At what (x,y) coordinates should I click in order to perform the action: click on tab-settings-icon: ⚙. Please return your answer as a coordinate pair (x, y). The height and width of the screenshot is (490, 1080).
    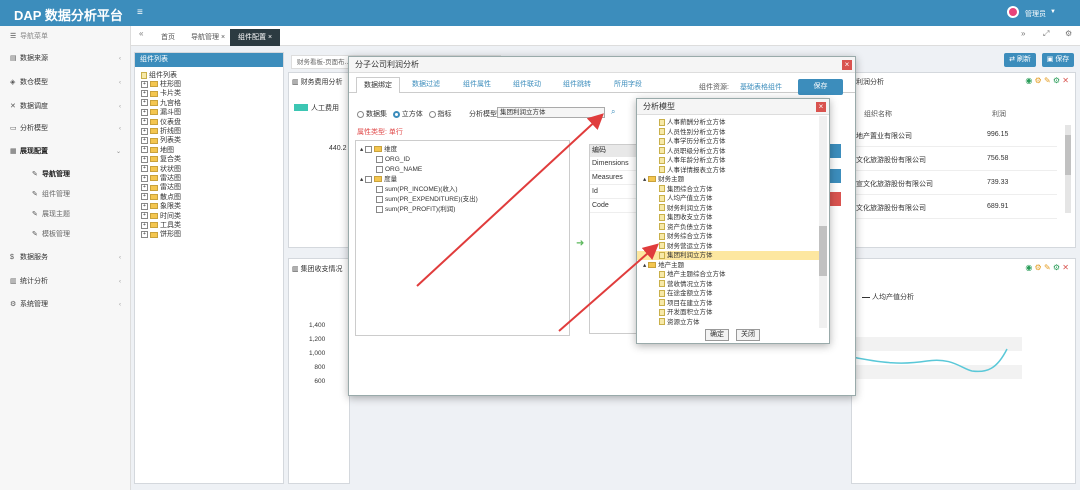
    Looking at the image, I should click on (1068, 33).